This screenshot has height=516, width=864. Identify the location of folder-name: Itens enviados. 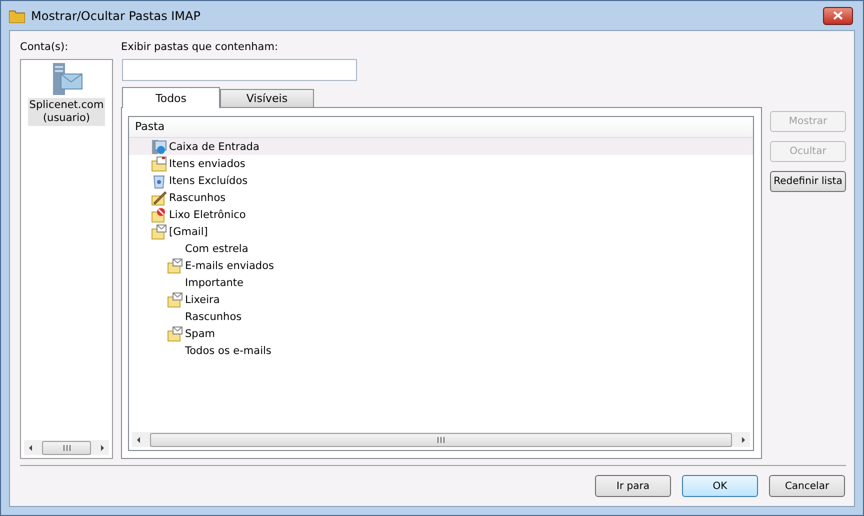
(207, 164).